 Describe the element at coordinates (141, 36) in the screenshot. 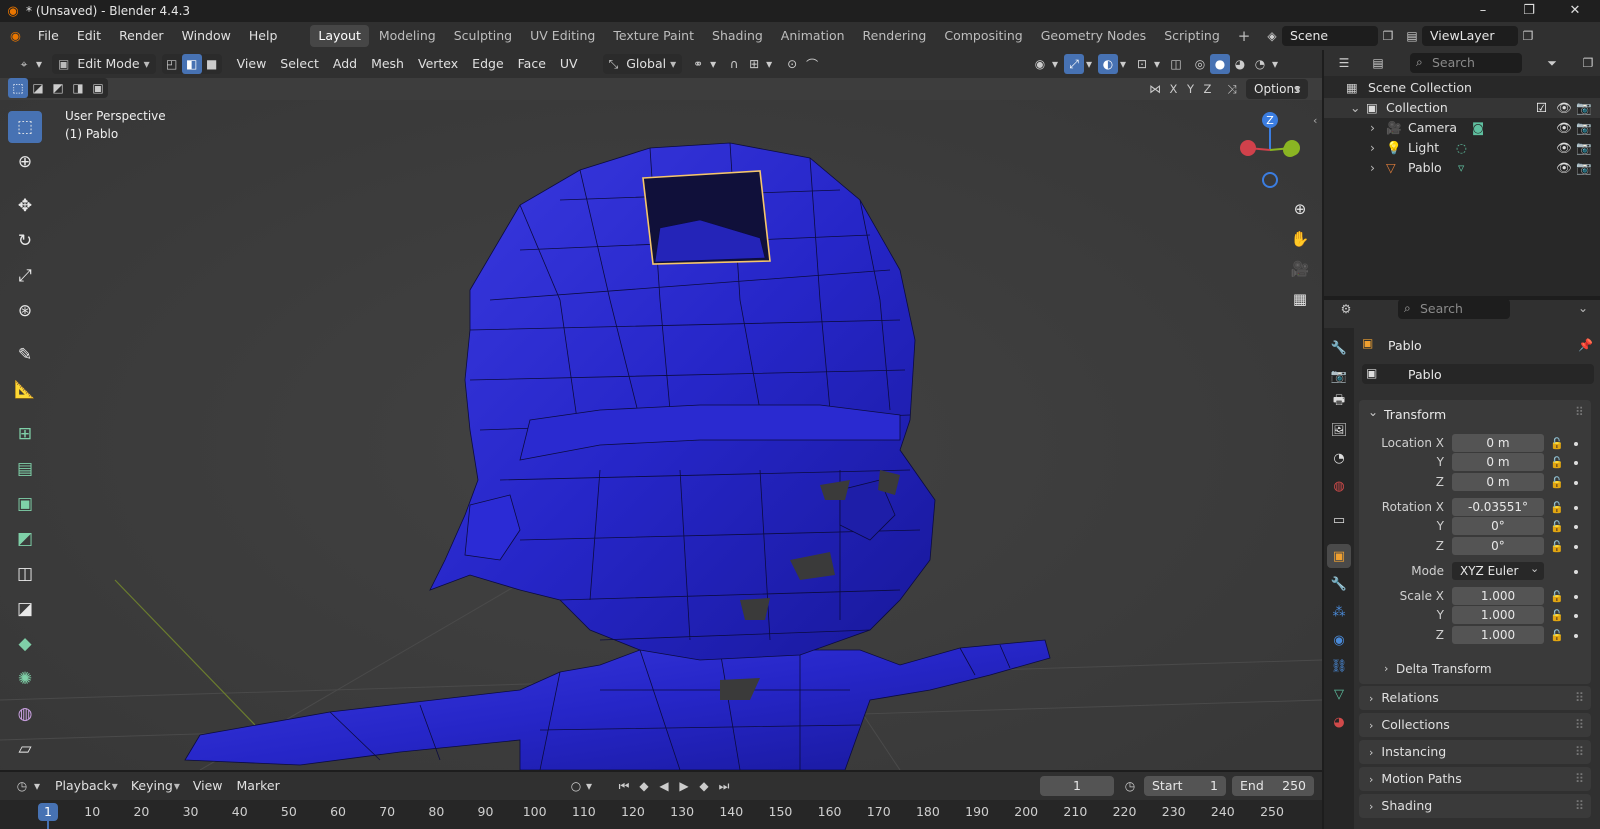

I see `menu-render: Render` at that location.